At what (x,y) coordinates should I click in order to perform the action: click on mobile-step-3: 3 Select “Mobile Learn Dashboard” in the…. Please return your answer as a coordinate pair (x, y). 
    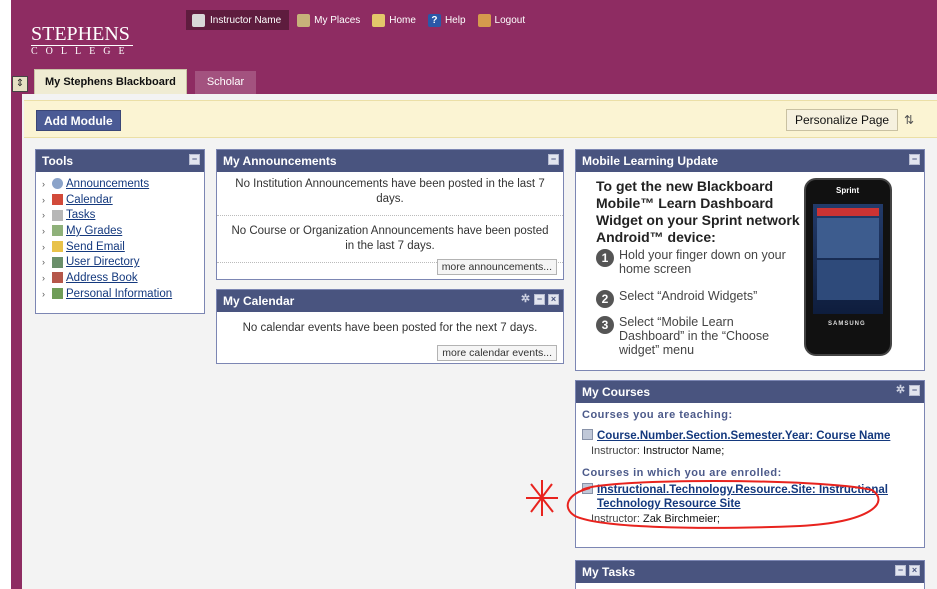
    Looking at the image, I should click on (696, 336).